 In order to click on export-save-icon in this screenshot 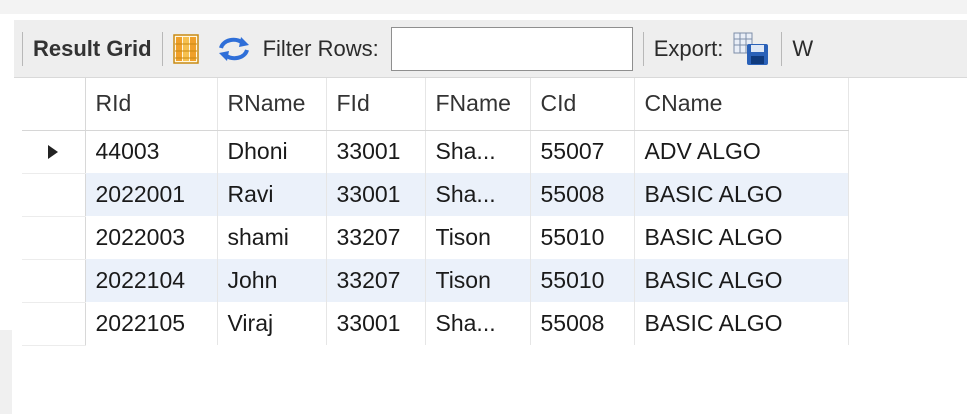, I will do `click(751, 49)`.